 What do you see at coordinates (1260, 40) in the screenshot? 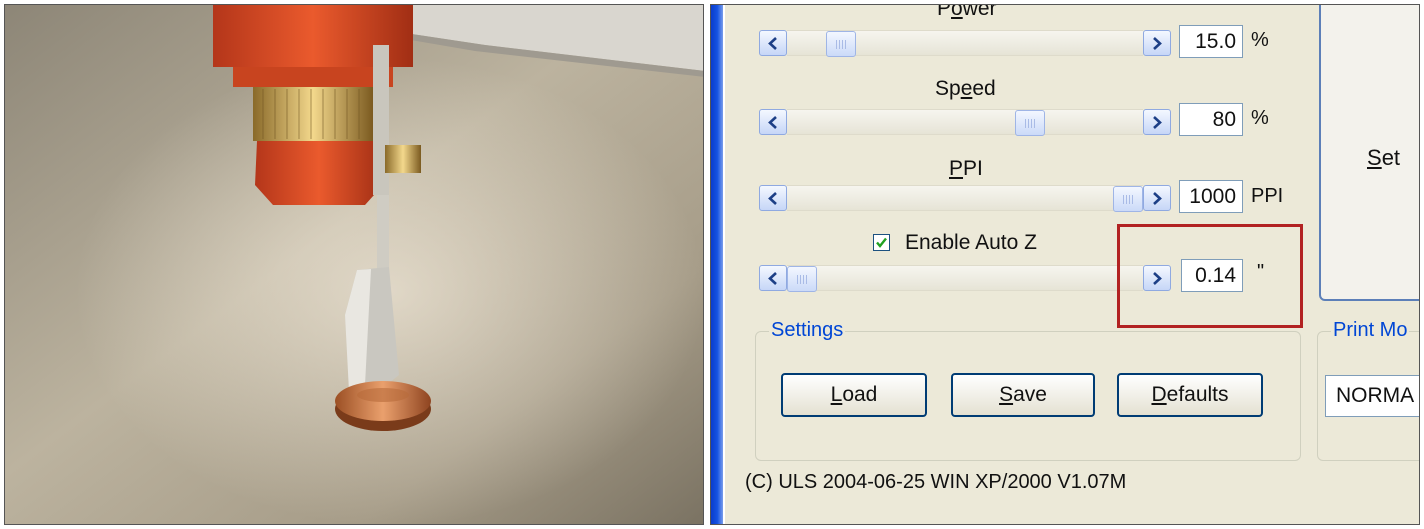
I see `power-unit: %` at bounding box center [1260, 40].